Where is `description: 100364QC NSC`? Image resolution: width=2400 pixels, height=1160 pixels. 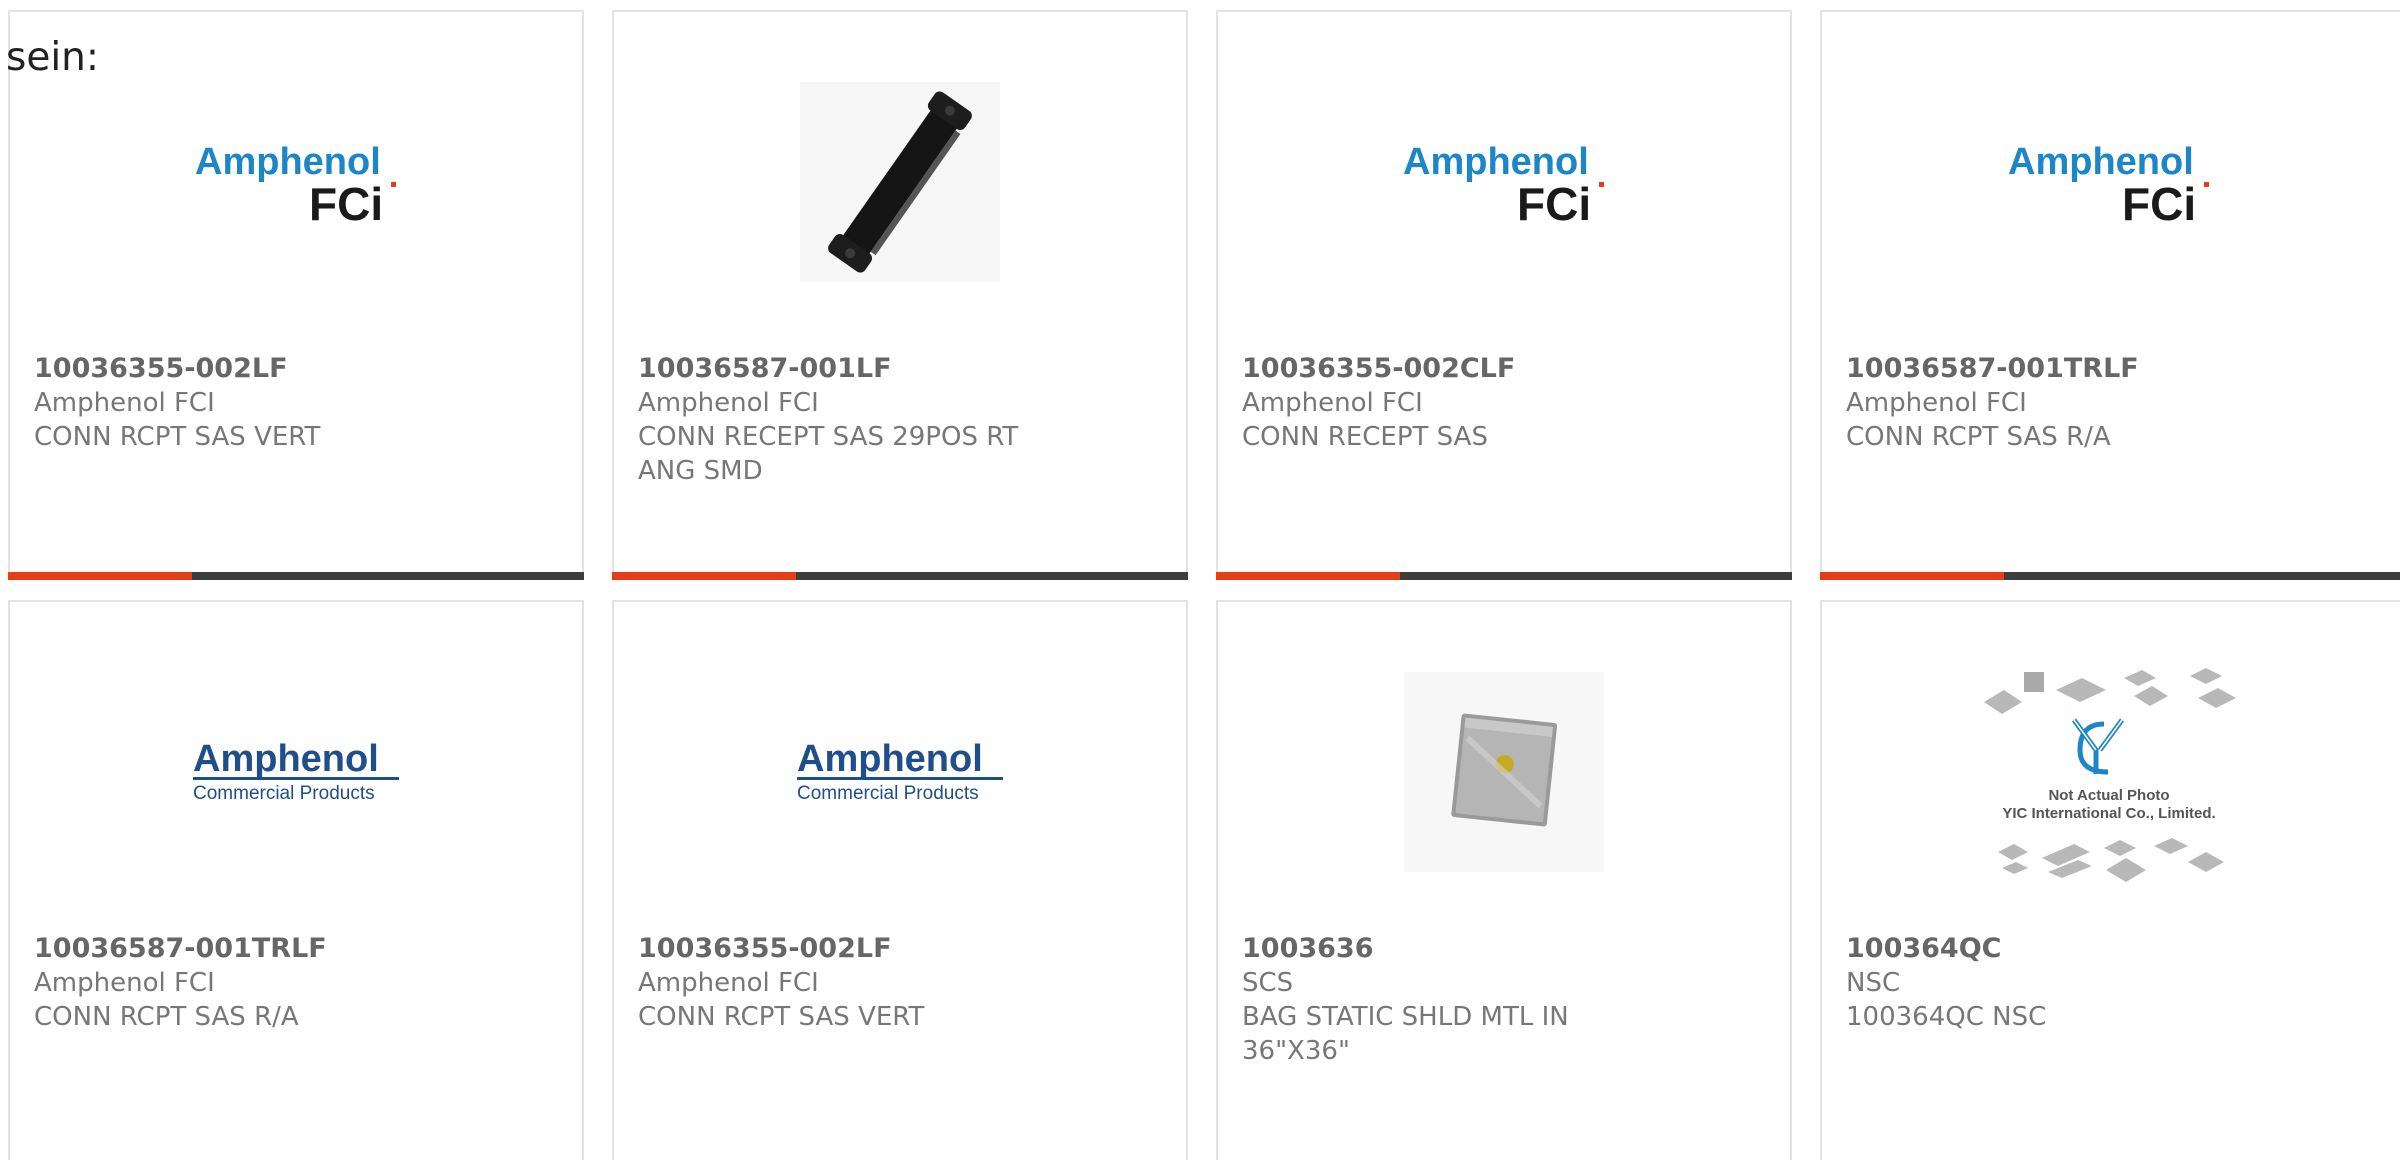
description: 100364QC NSC is located at coordinates (1946, 1017).